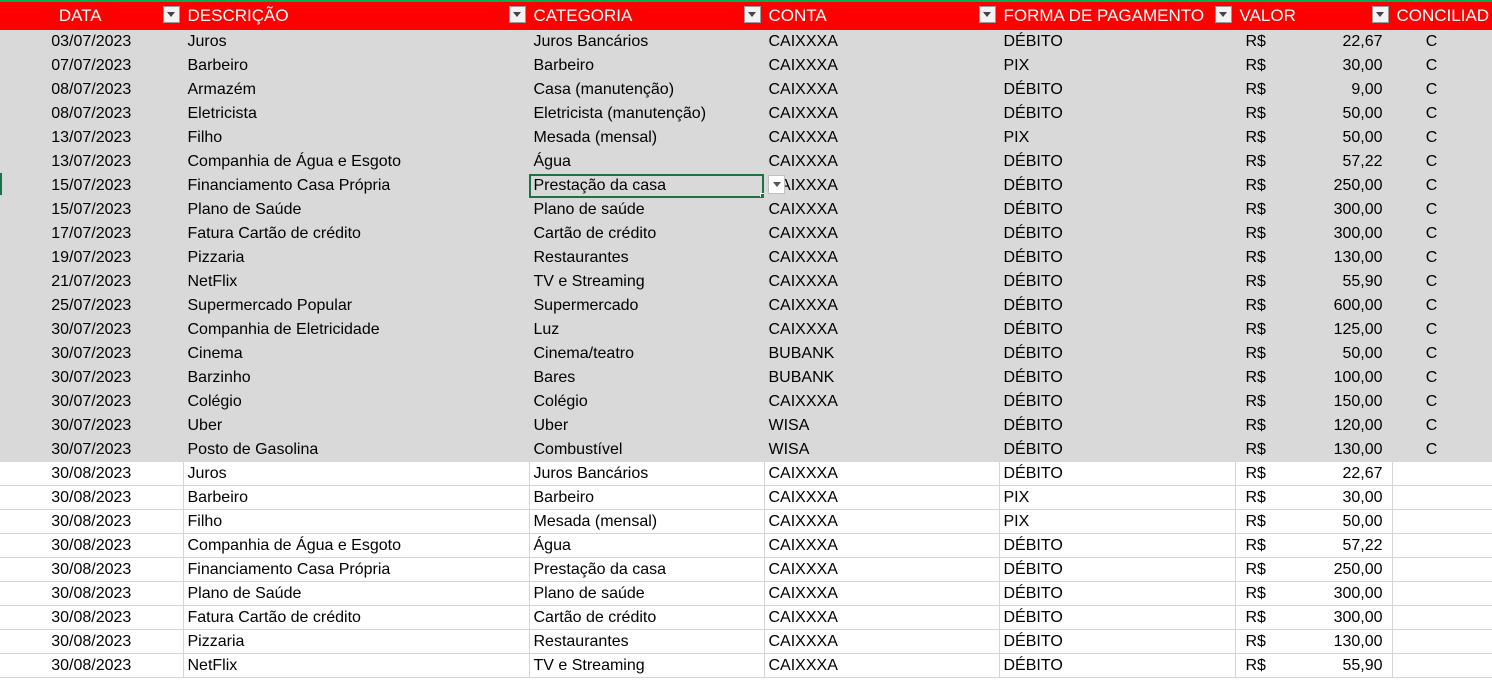 This screenshot has width=1492, height=683. I want to click on cell-categoria: TV e Streaming, so click(647, 665).